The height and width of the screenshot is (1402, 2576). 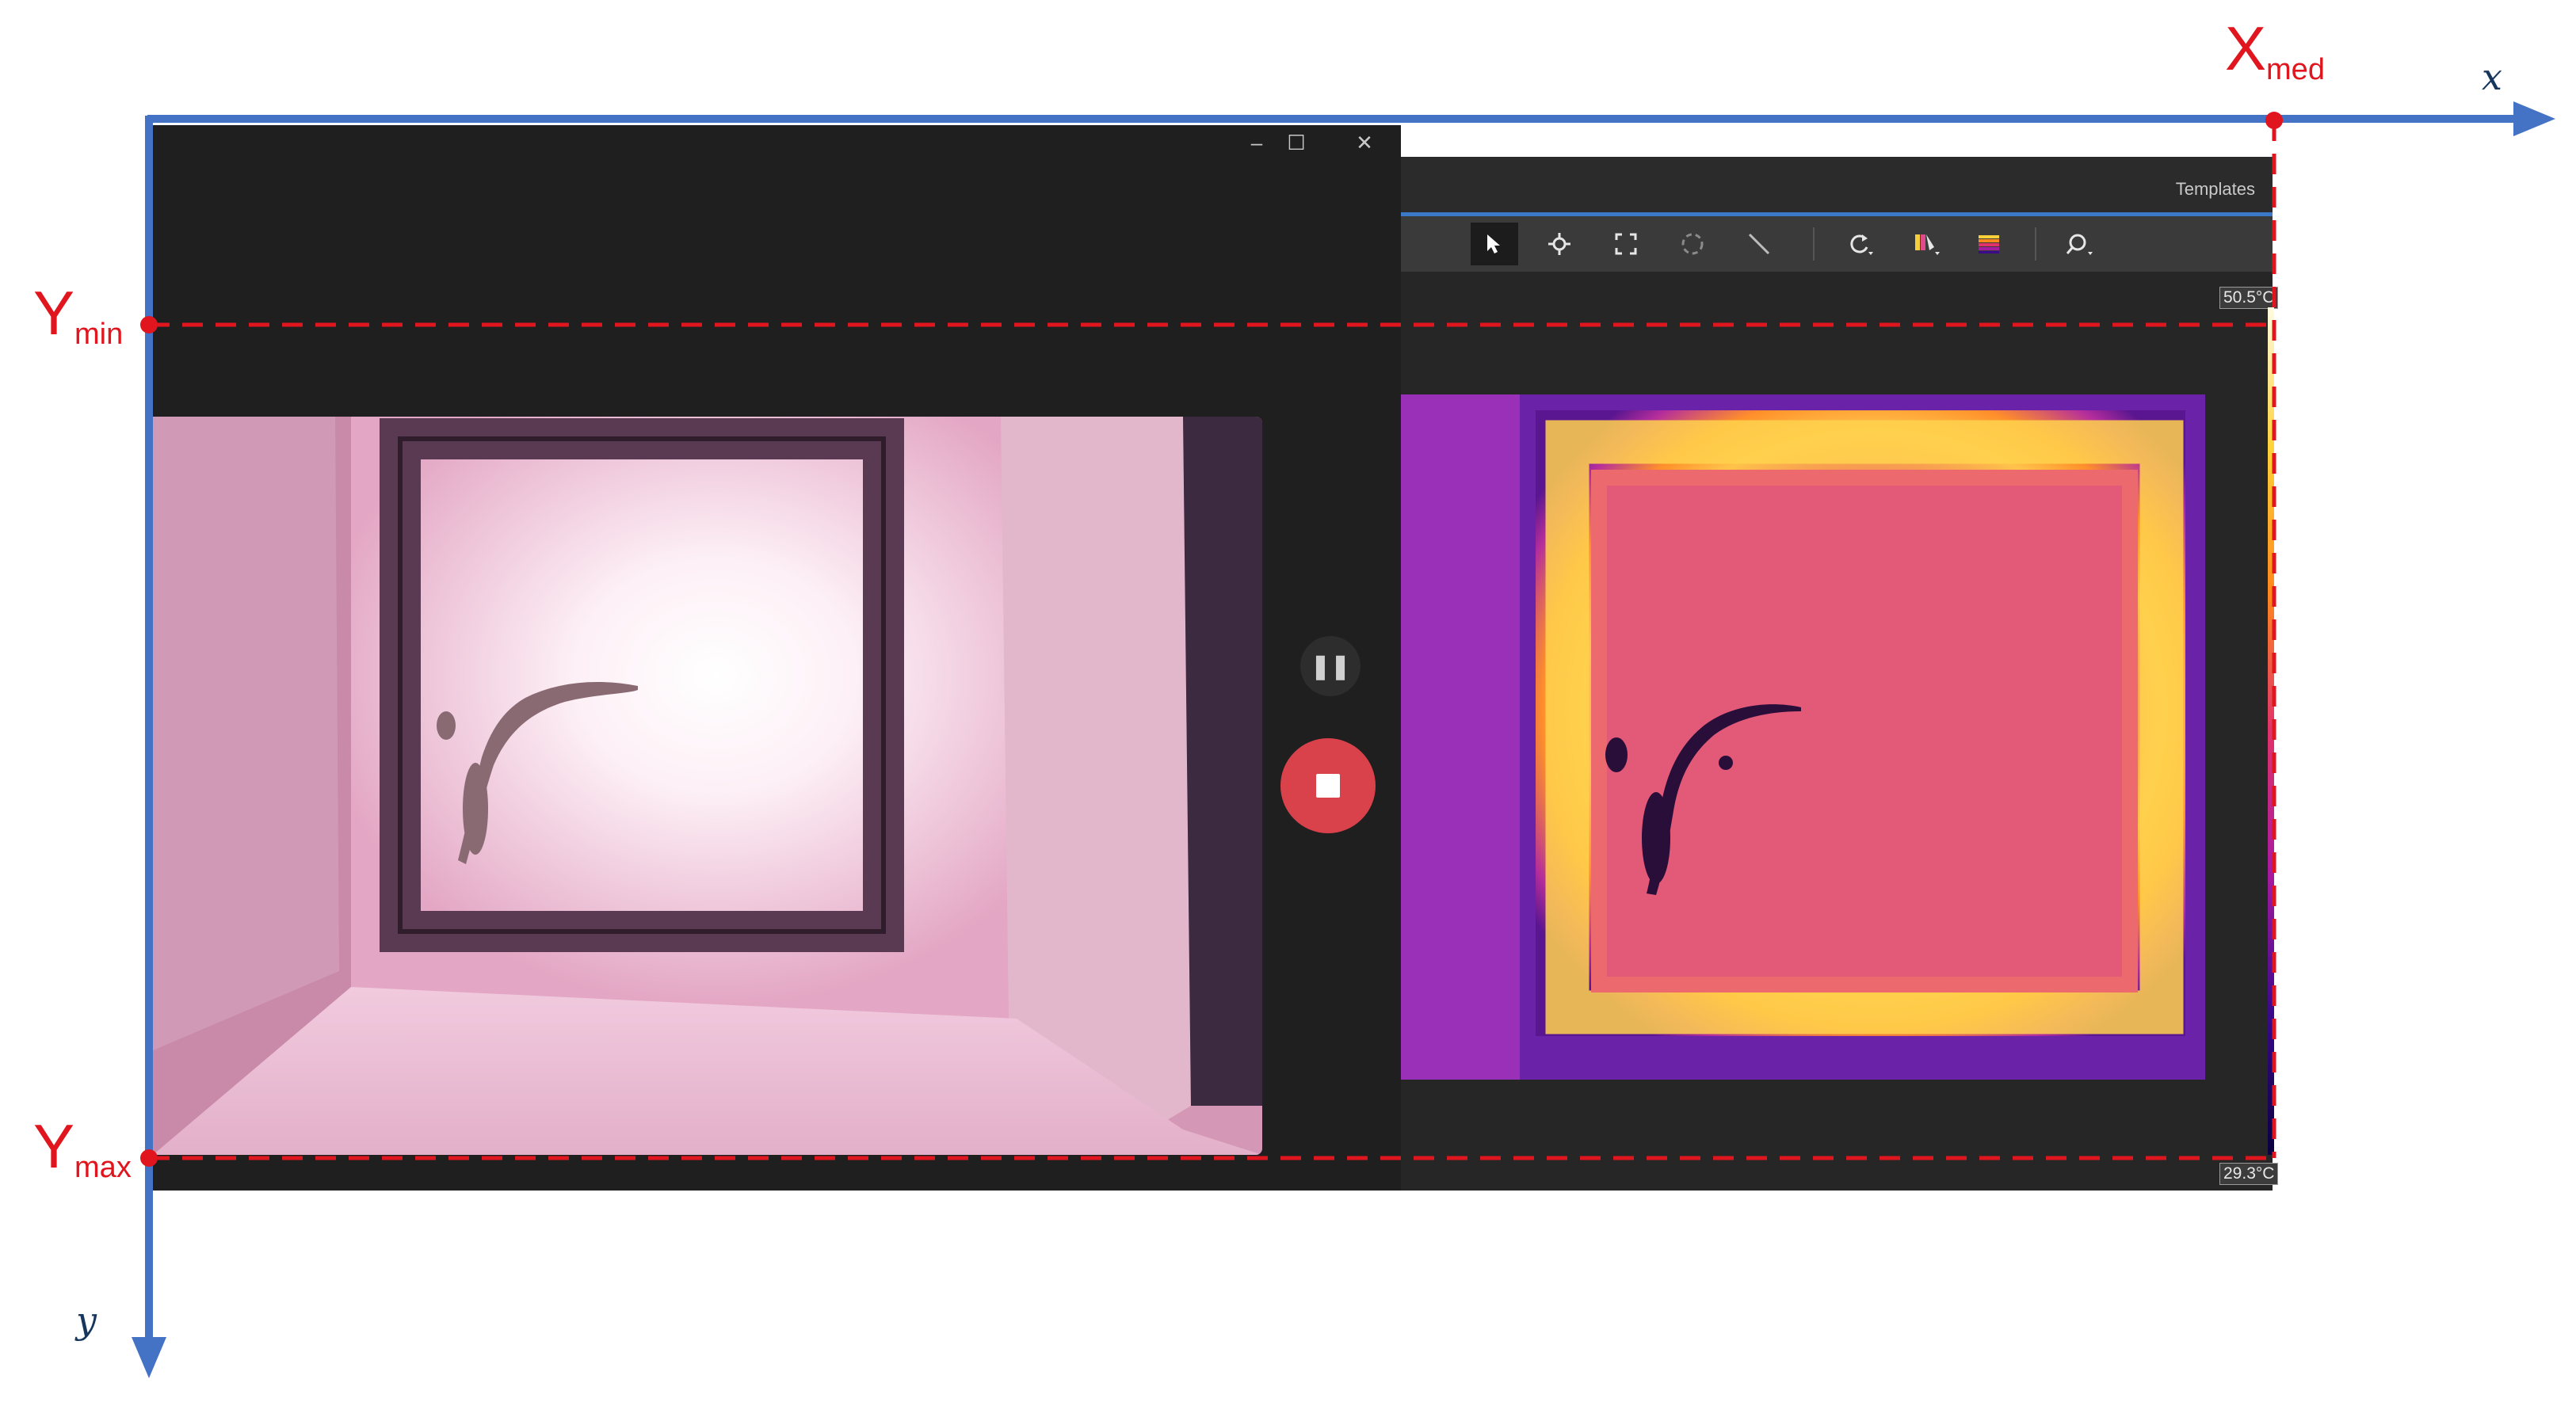 I want to click on x-med-marker, so click(x=2274, y=120).